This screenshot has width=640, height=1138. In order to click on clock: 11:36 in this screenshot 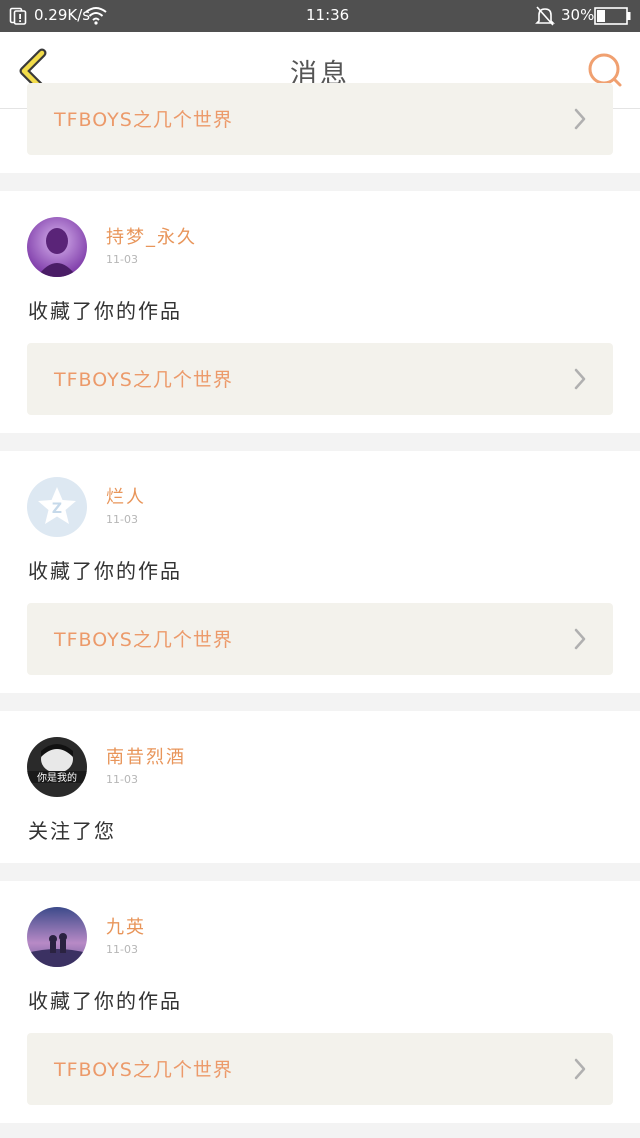, I will do `click(328, 15)`.